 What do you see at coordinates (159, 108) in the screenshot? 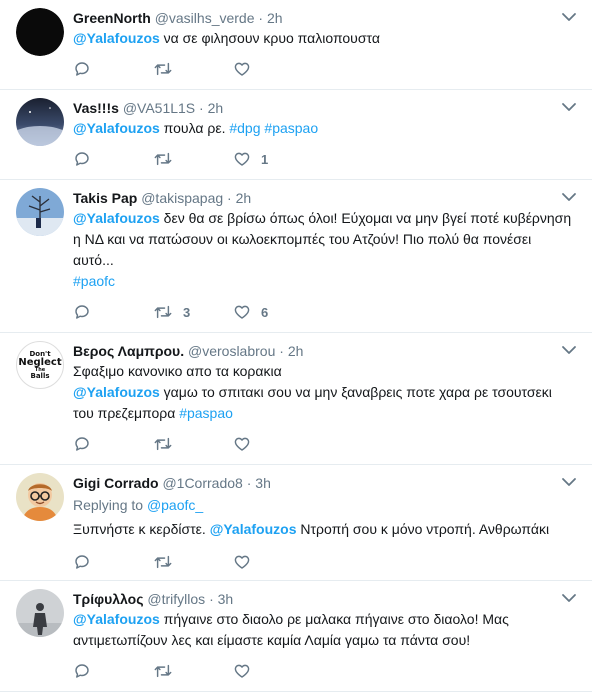
I see `user-handle: @VA51L1S` at bounding box center [159, 108].